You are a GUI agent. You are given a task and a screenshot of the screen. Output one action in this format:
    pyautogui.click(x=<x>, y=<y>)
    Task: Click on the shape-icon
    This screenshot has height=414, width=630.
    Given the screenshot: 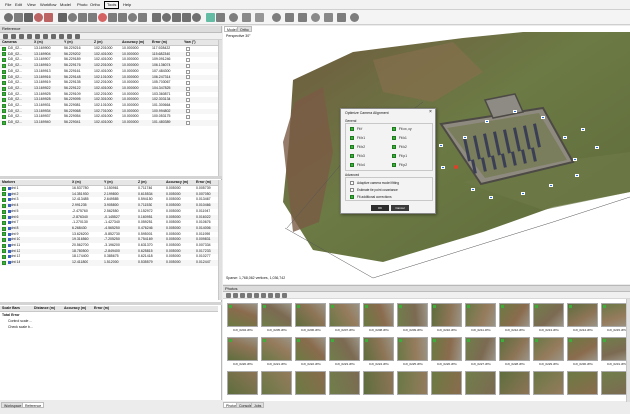 What is the action you would take?
    pyautogui.click(x=220, y=17)
    